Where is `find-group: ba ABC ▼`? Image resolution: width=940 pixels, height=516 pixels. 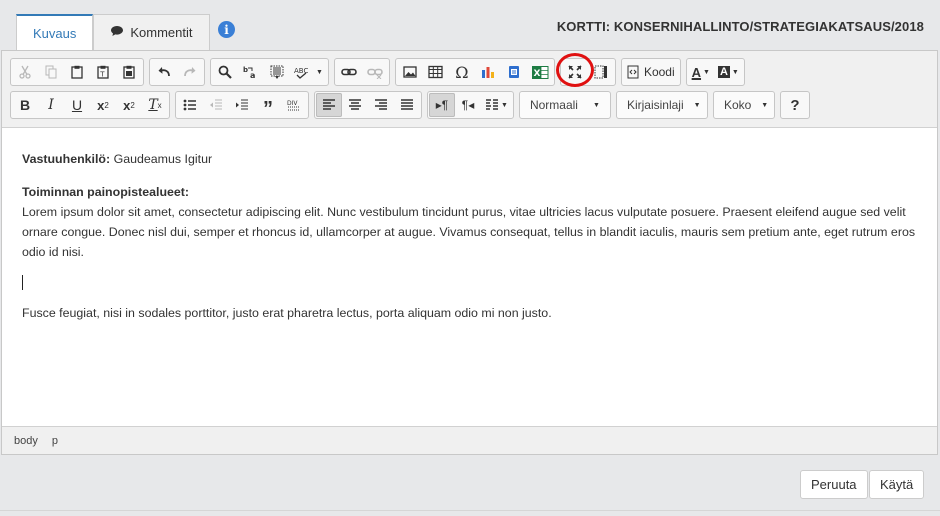 find-group: ba ABC ▼ is located at coordinates (269, 72).